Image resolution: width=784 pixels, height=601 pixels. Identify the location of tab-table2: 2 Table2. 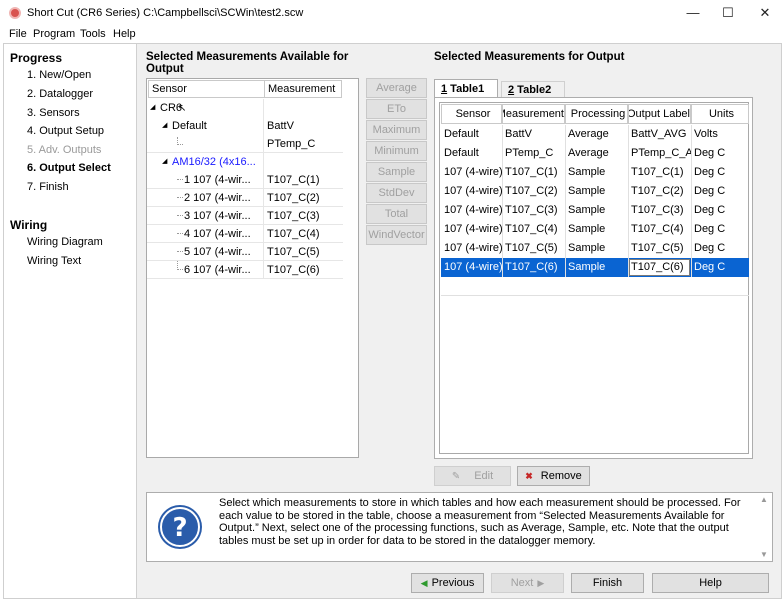
(533, 89).